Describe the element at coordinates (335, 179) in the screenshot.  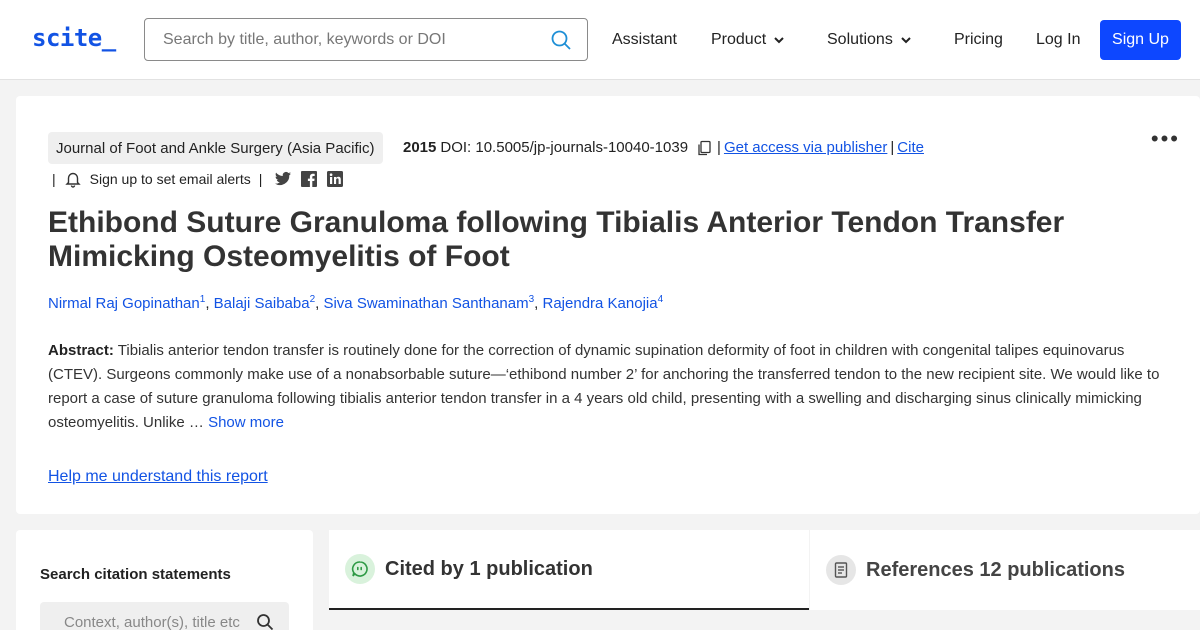
I see `linkedin-icon` at that location.